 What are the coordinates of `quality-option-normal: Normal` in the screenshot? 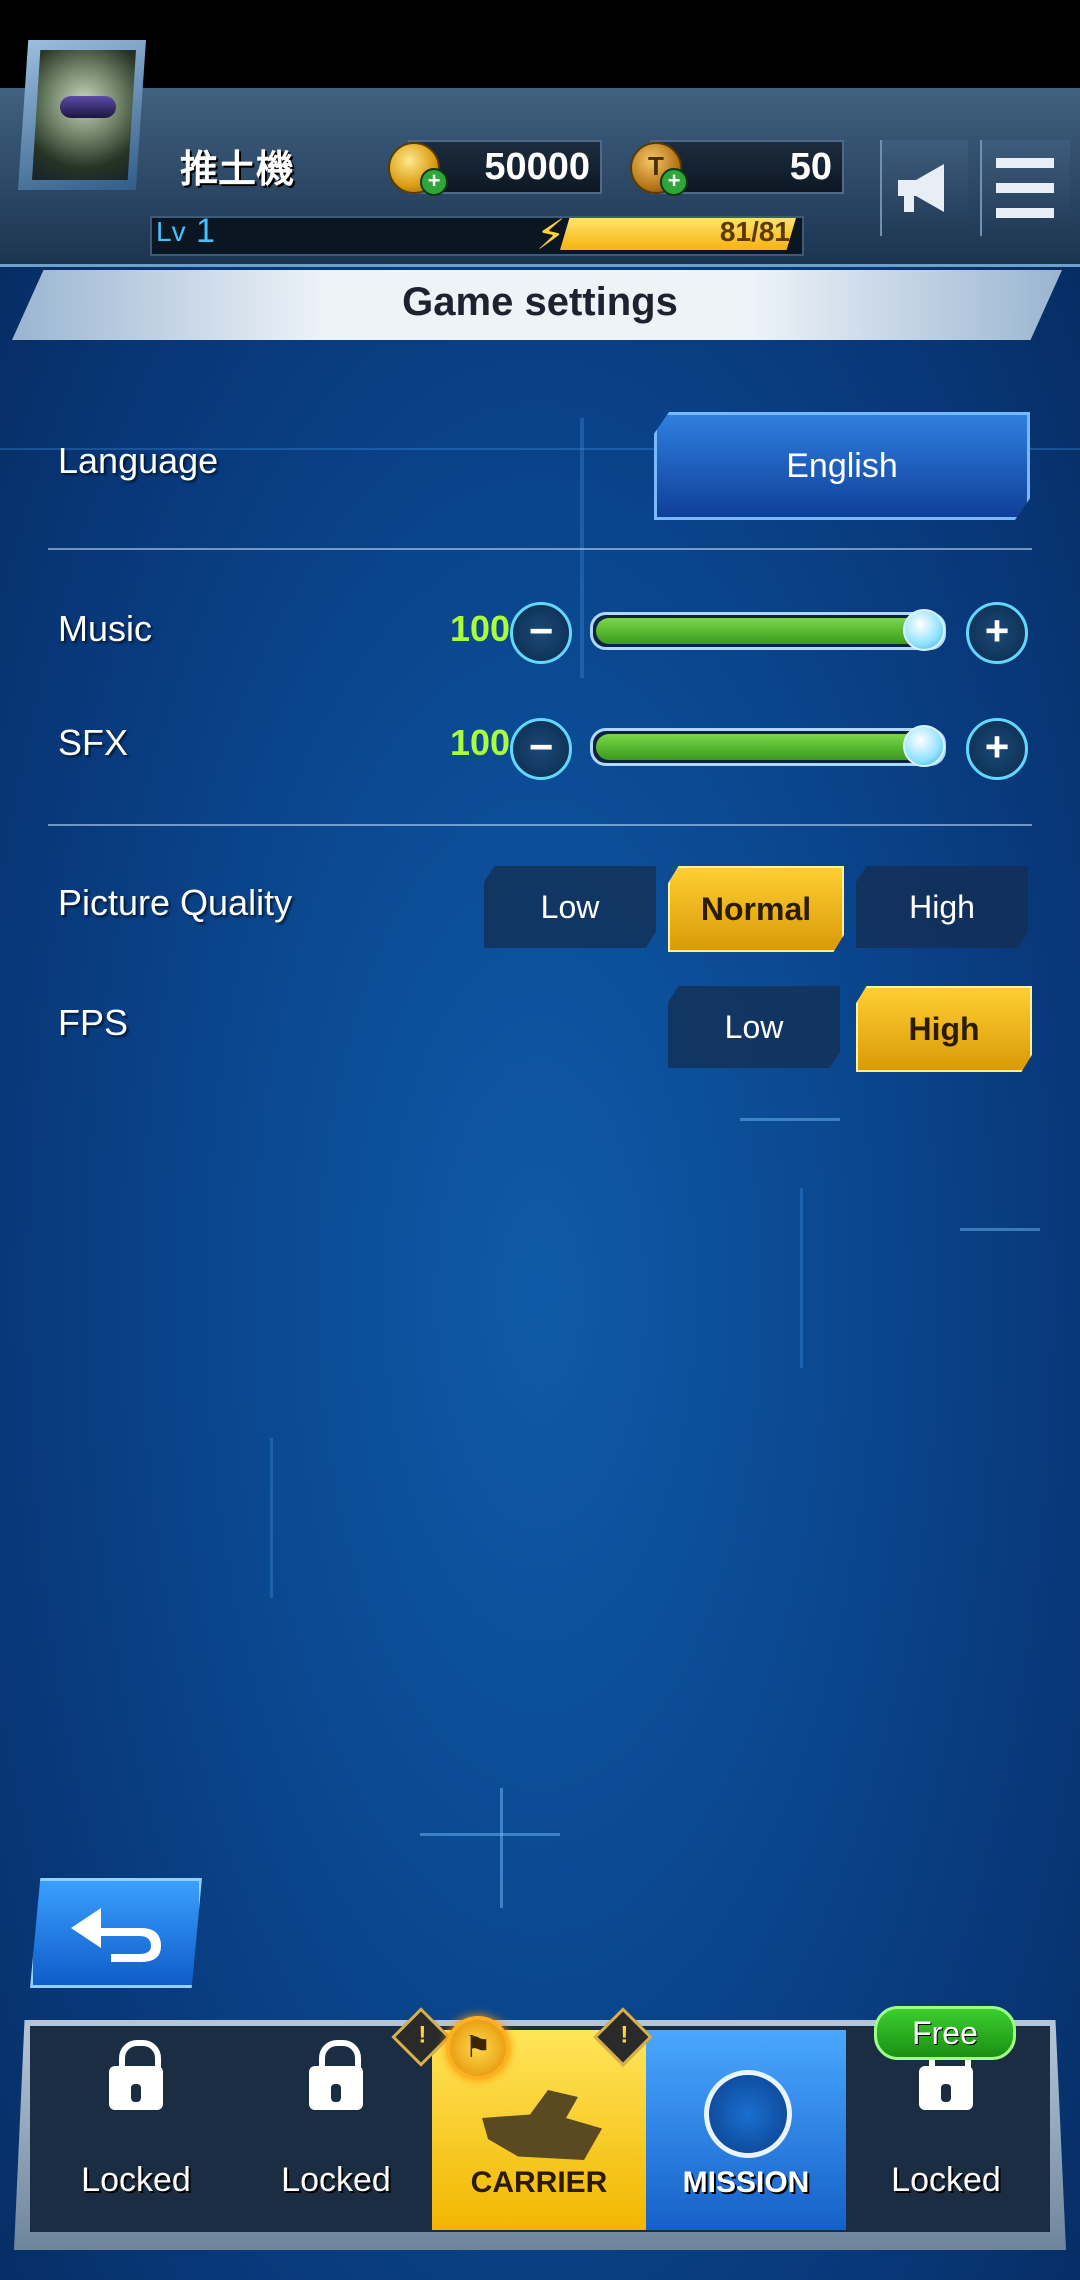 It's located at (756, 909).